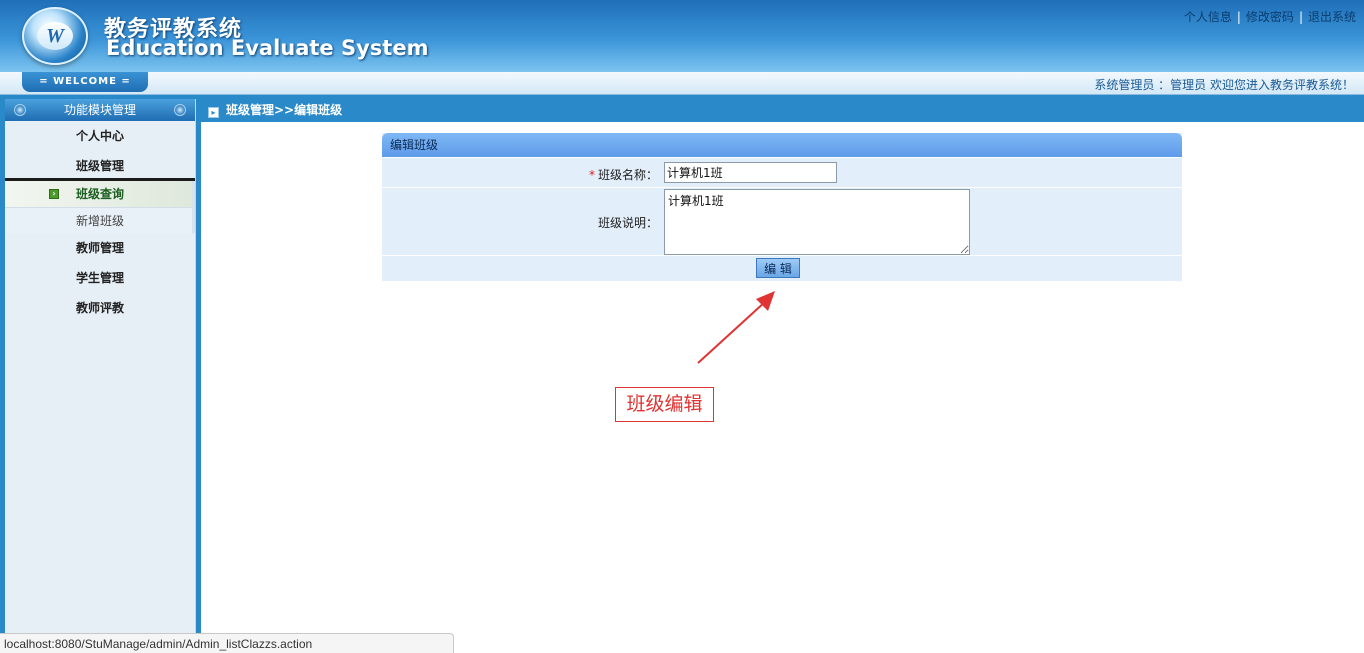  I want to click on form-row-class-name: * 班级名称：, so click(782, 172).